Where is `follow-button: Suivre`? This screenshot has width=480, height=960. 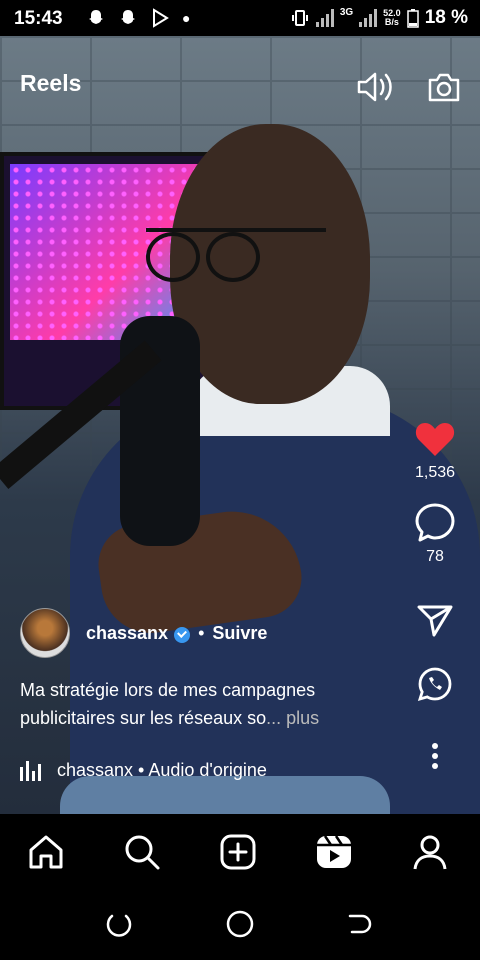 follow-button: Suivre is located at coordinates (239, 633).